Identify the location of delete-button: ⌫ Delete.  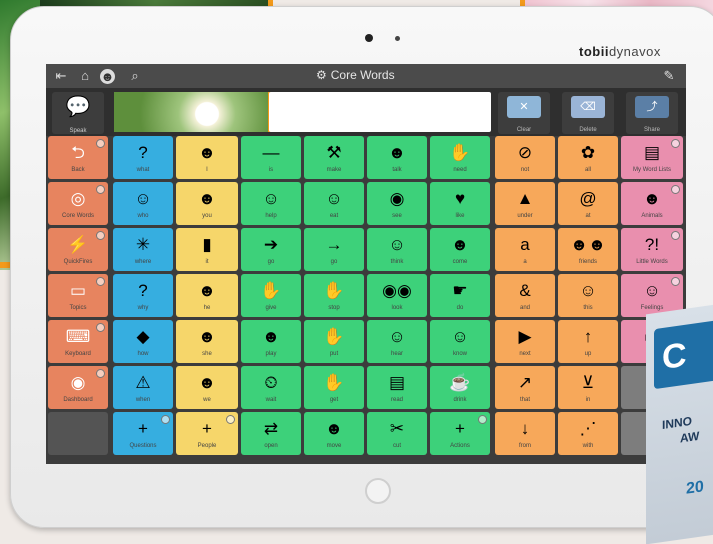
(588, 113).